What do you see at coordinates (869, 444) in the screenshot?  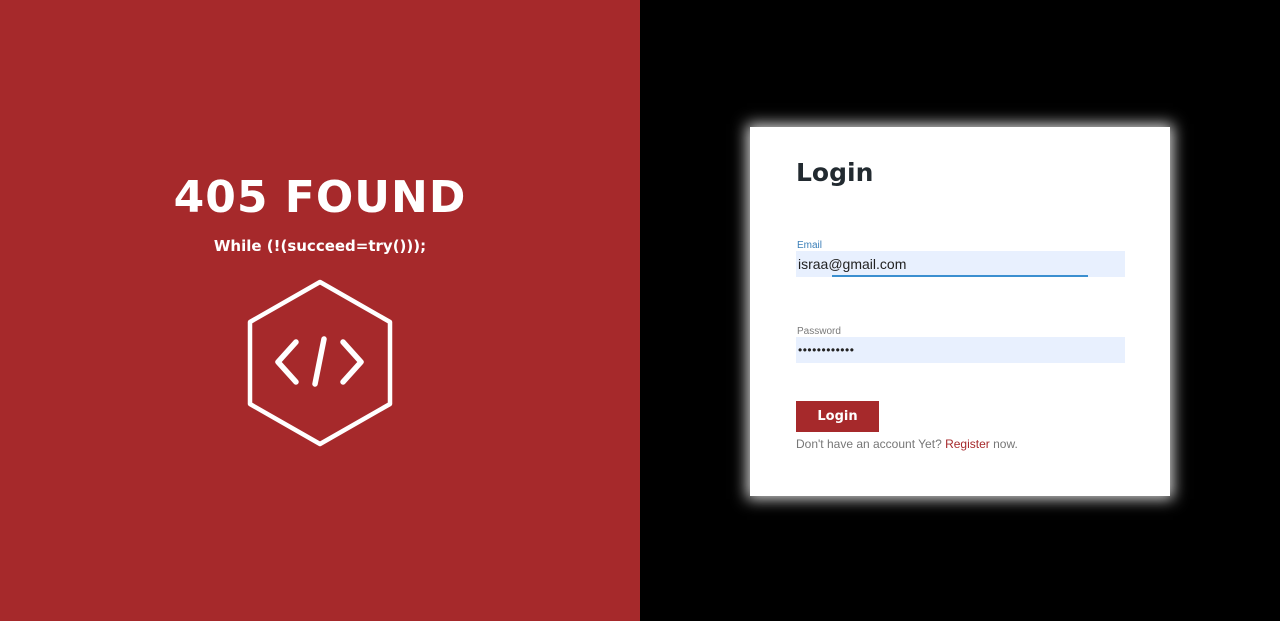 I see `register-prefix-text: Don't have an account Yet?` at bounding box center [869, 444].